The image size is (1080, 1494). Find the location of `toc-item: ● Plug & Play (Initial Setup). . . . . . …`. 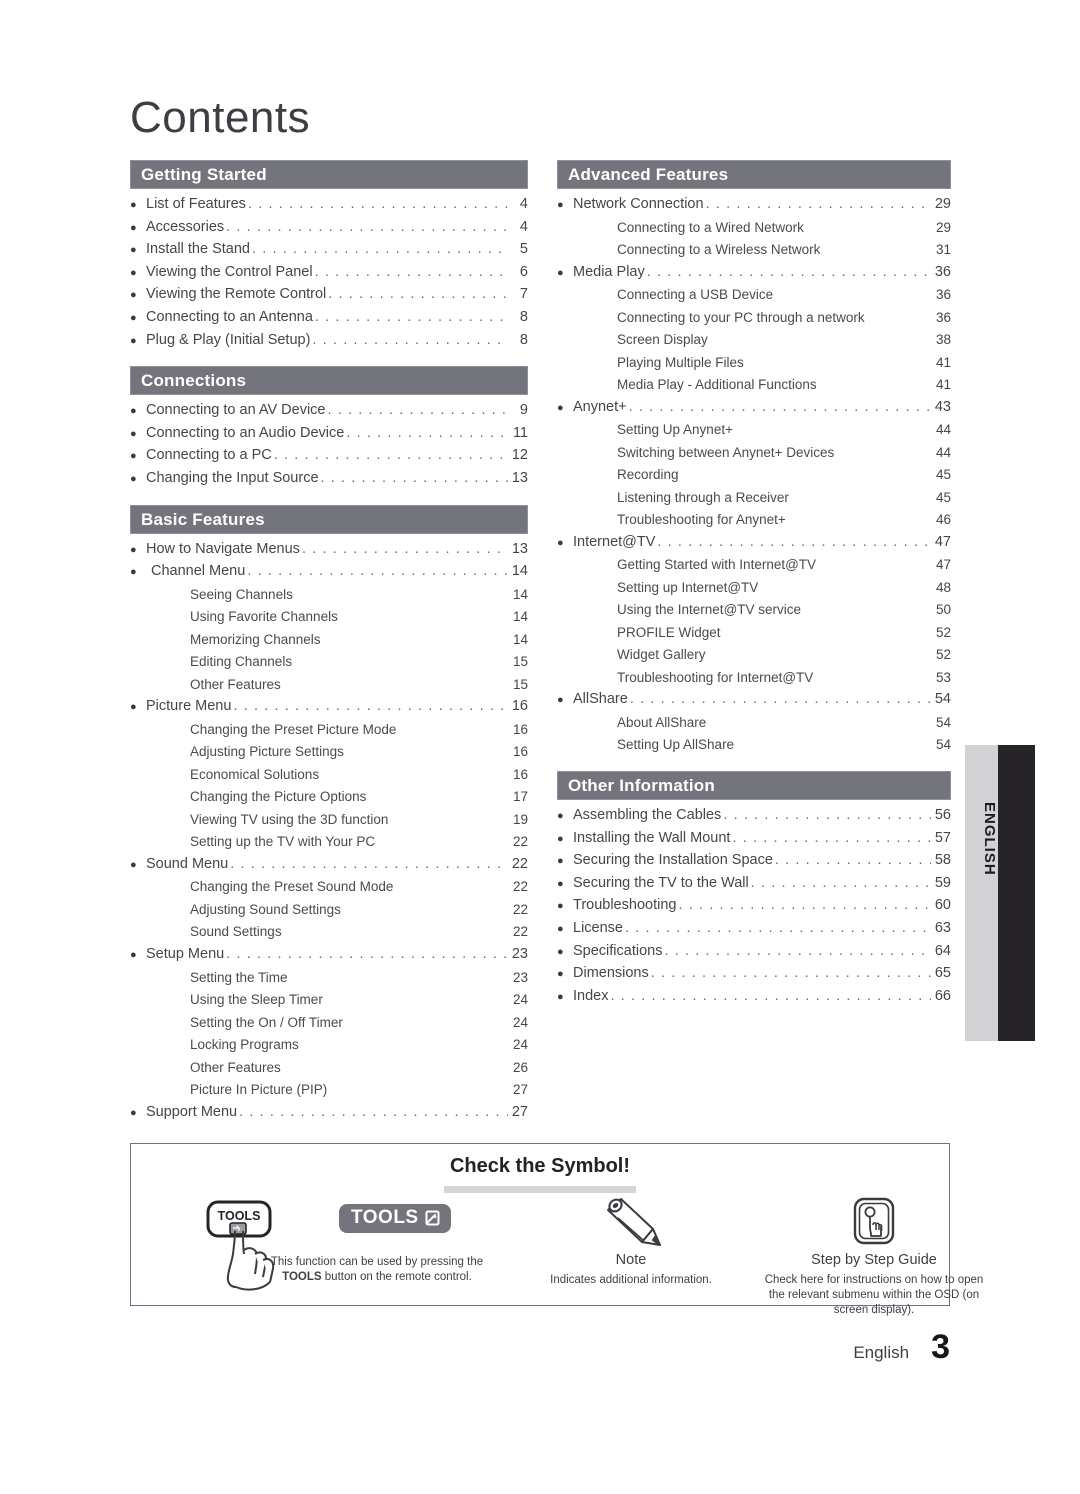

toc-item: ● Plug & Play (Initial Setup). . . . . . … is located at coordinates (329, 341).